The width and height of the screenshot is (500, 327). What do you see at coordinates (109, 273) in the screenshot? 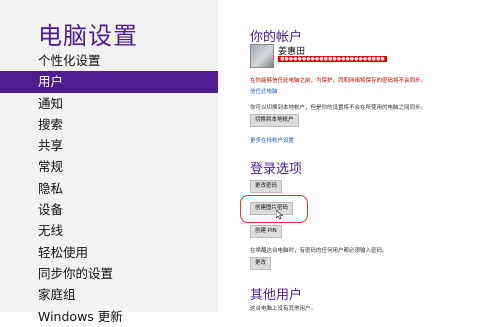
I see `sidebar-item-sync: 同步你的设置` at bounding box center [109, 273].